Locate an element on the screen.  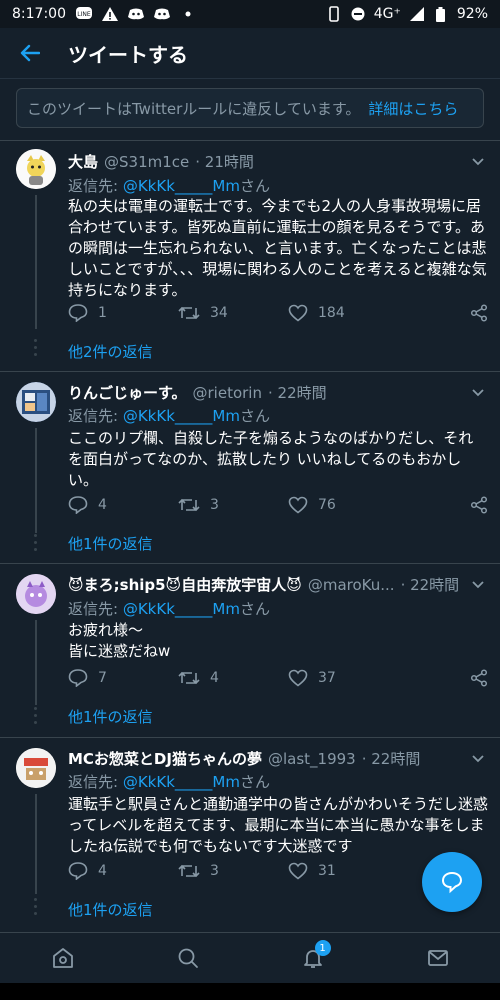
arrow-left-icon is located at coordinates (30, 53).